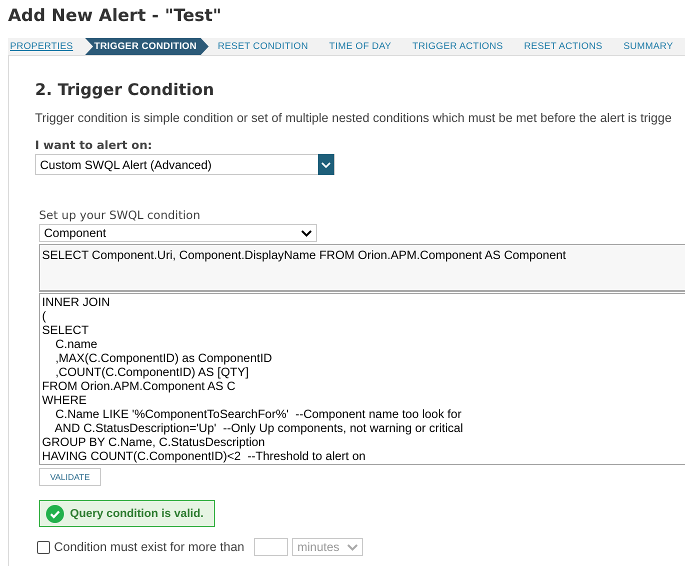  What do you see at coordinates (185, 164) in the screenshot?
I see `alert-type-dropdown: Custom SWQL Alert (Advanced)` at bounding box center [185, 164].